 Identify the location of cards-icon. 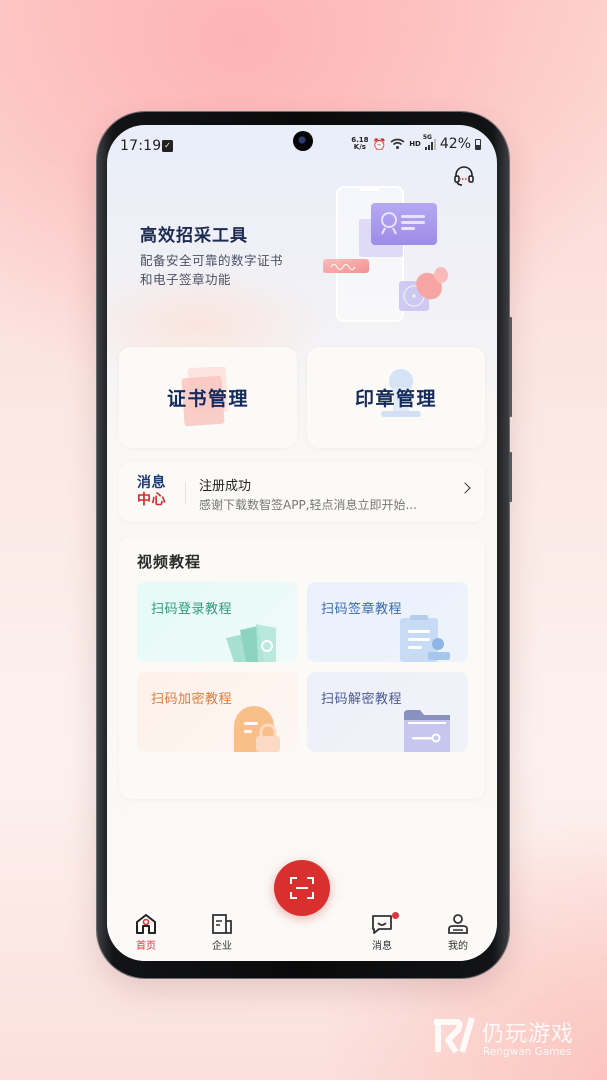
(251, 643).